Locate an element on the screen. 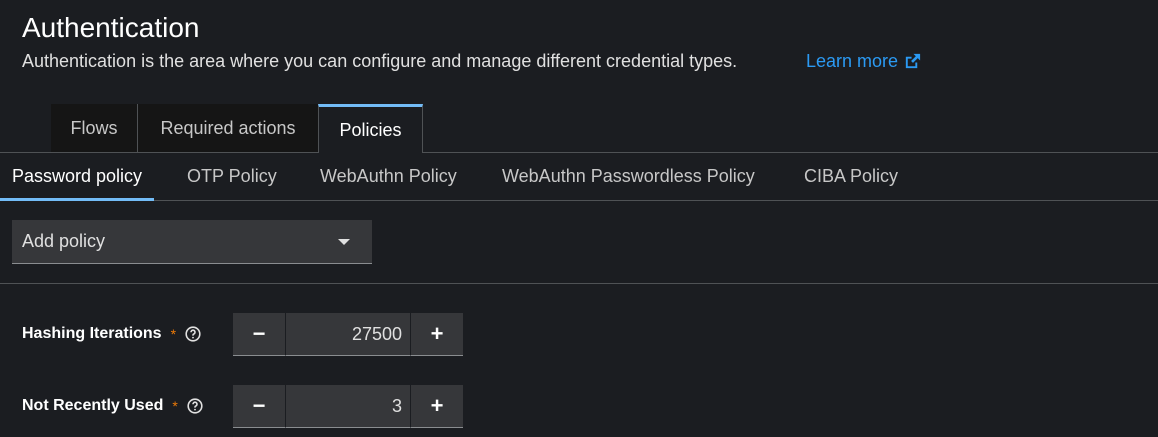 The image size is (1158, 437). subtab-webauthn-policy: WebAuthn Policy is located at coordinates (388, 176).